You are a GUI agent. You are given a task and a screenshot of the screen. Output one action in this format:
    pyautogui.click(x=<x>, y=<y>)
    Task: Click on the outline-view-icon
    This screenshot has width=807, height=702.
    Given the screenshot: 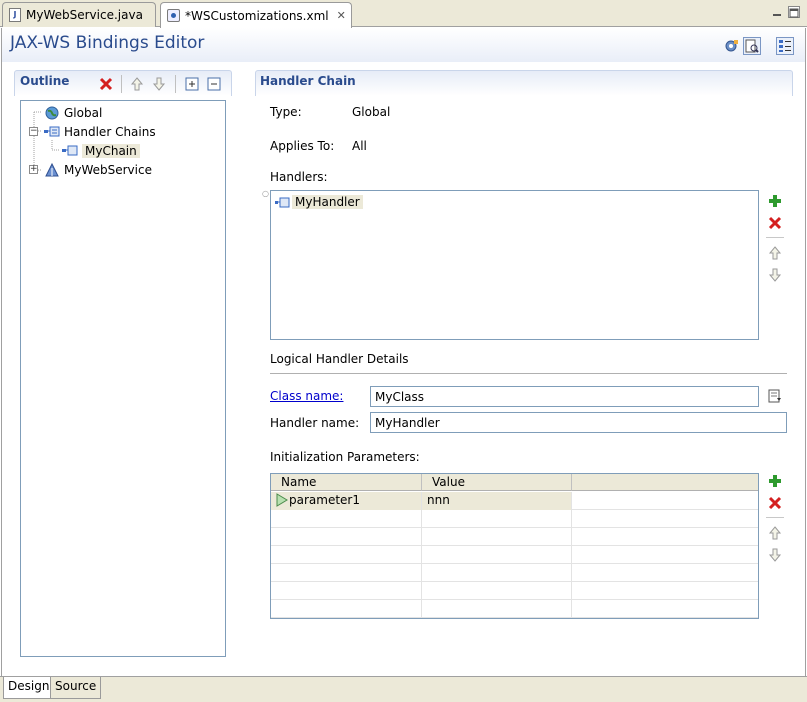 What is the action you would take?
    pyautogui.click(x=785, y=46)
    